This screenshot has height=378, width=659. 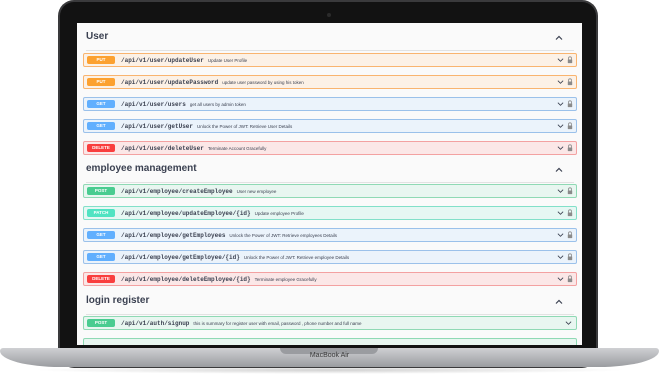 I want to click on operation-summary: Terminate Account Gracefully, so click(x=237, y=148).